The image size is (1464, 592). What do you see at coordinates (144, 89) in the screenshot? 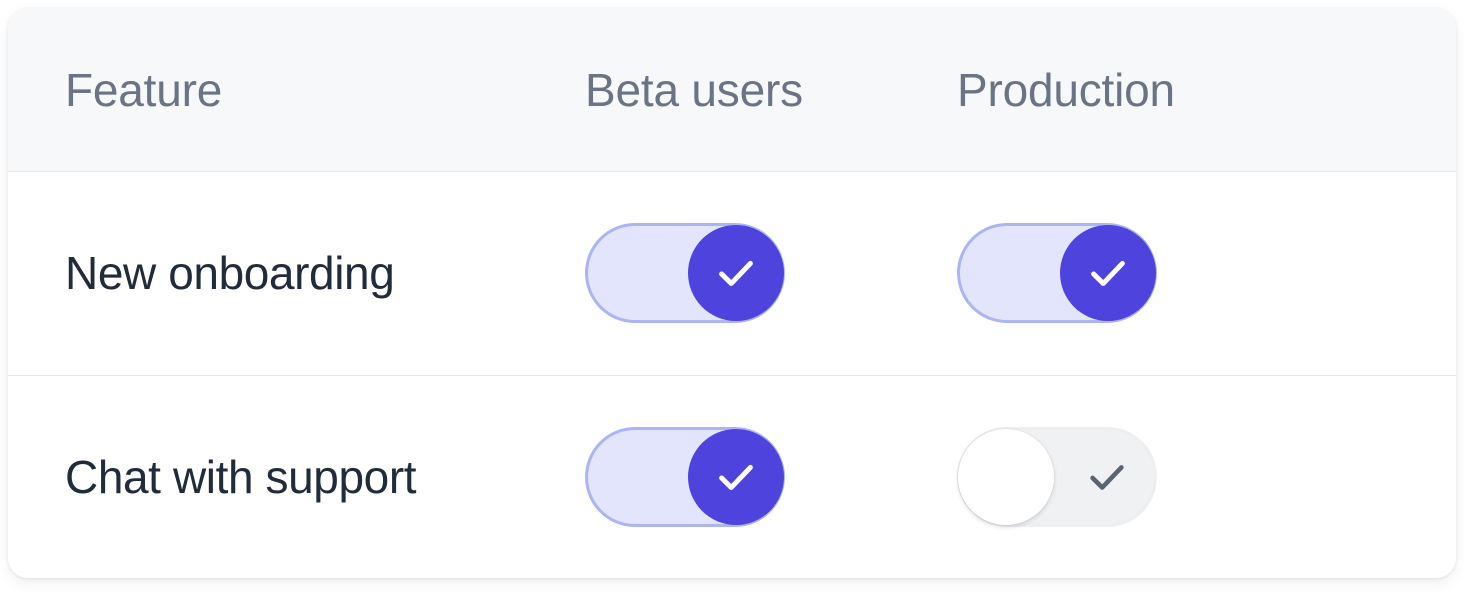
I see `column-header-feature-label: Feature` at bounding box center [144, 89].